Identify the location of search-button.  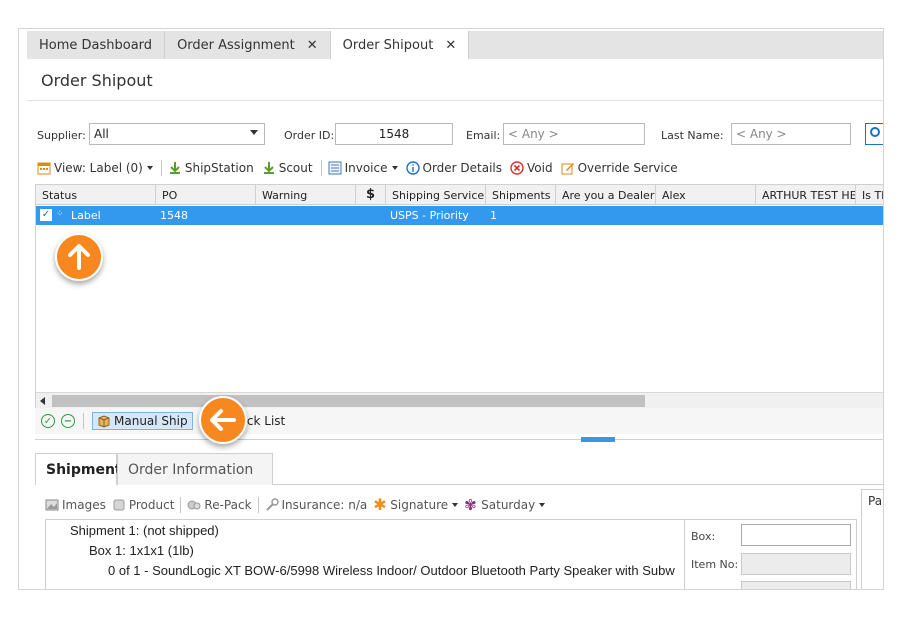
(874, 134).